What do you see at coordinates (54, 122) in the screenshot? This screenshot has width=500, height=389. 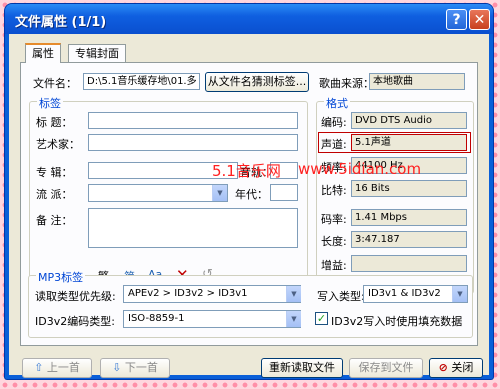 I see `title-label: 标 题：` at bounding box center [54, 122].